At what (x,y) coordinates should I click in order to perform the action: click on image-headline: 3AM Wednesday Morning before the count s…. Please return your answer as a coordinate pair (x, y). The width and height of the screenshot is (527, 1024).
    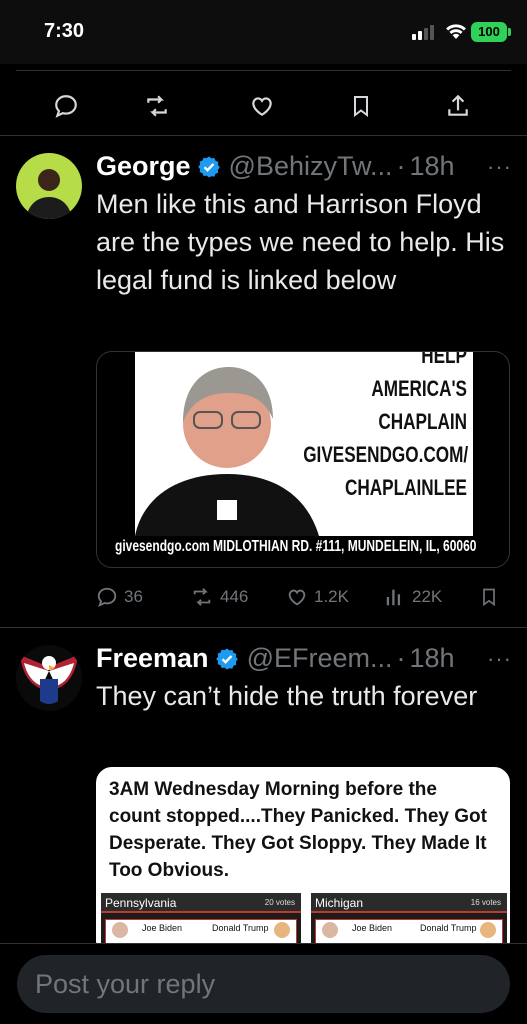
    Looking at the image, I should click on (298, 830).